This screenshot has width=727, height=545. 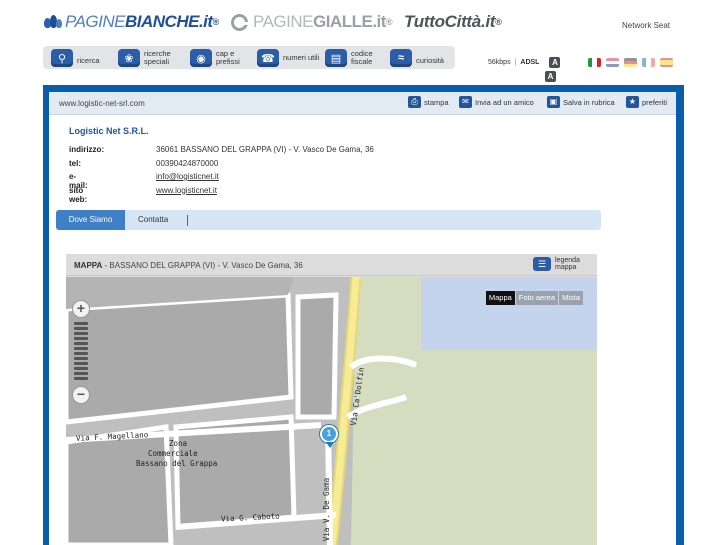 What do you see at coordinates (186, 190) in the screenshot?
I see `website-link: www.logisticnet.it` at bounding box center [186, 190].